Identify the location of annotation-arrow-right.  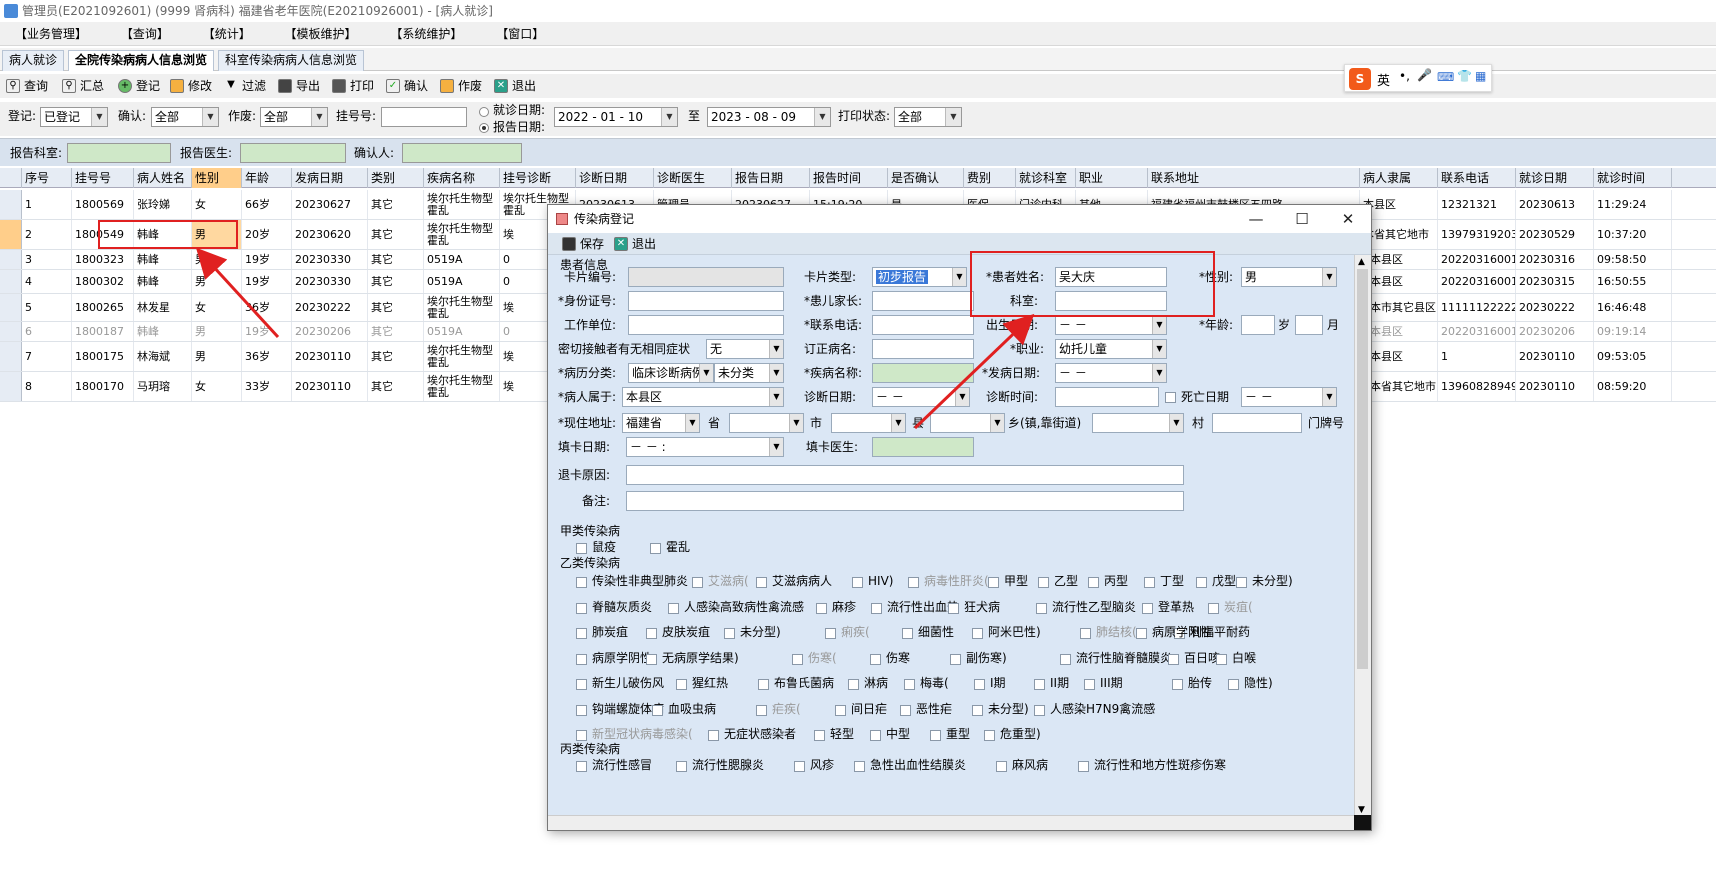
(974, 371).